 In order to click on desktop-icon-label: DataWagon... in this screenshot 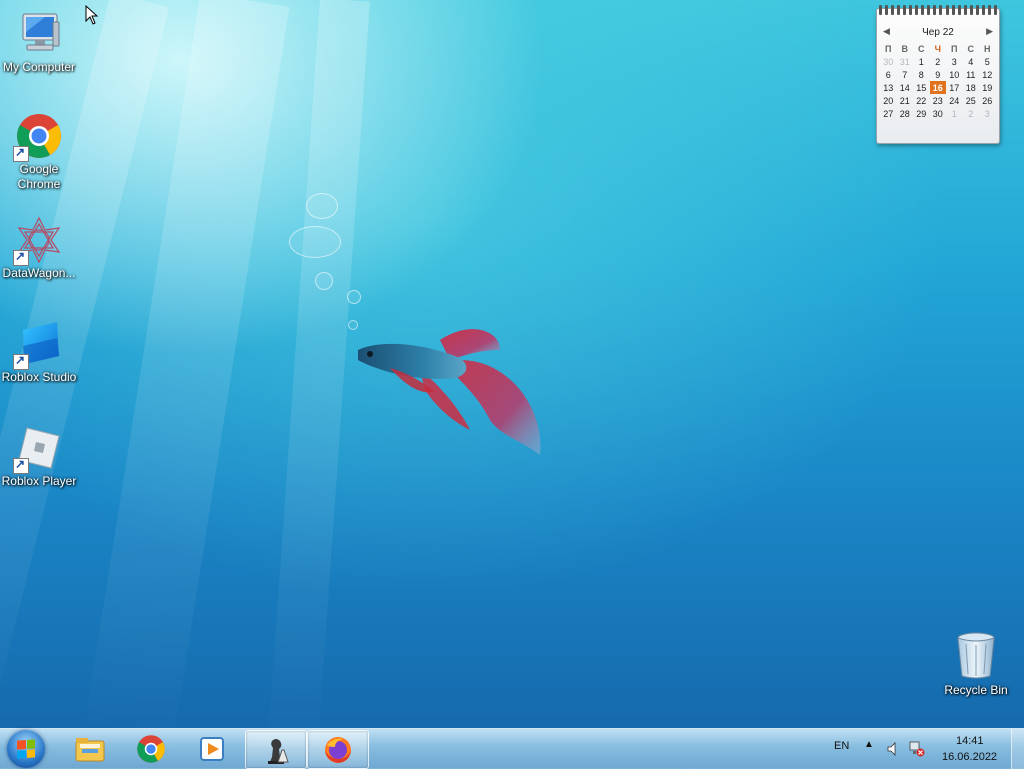, I will do `click(39, 273)`.